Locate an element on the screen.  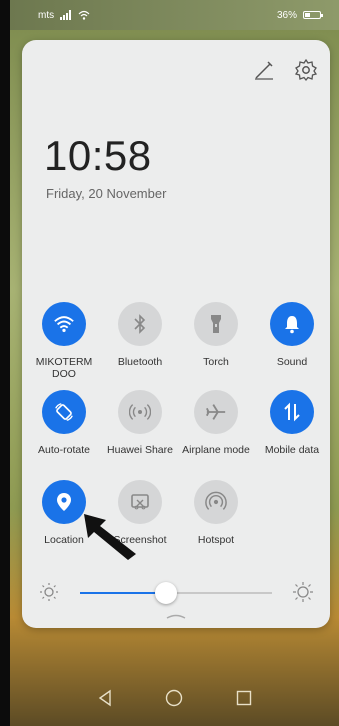
tile-torch-button is located at coordinates (216, 324).